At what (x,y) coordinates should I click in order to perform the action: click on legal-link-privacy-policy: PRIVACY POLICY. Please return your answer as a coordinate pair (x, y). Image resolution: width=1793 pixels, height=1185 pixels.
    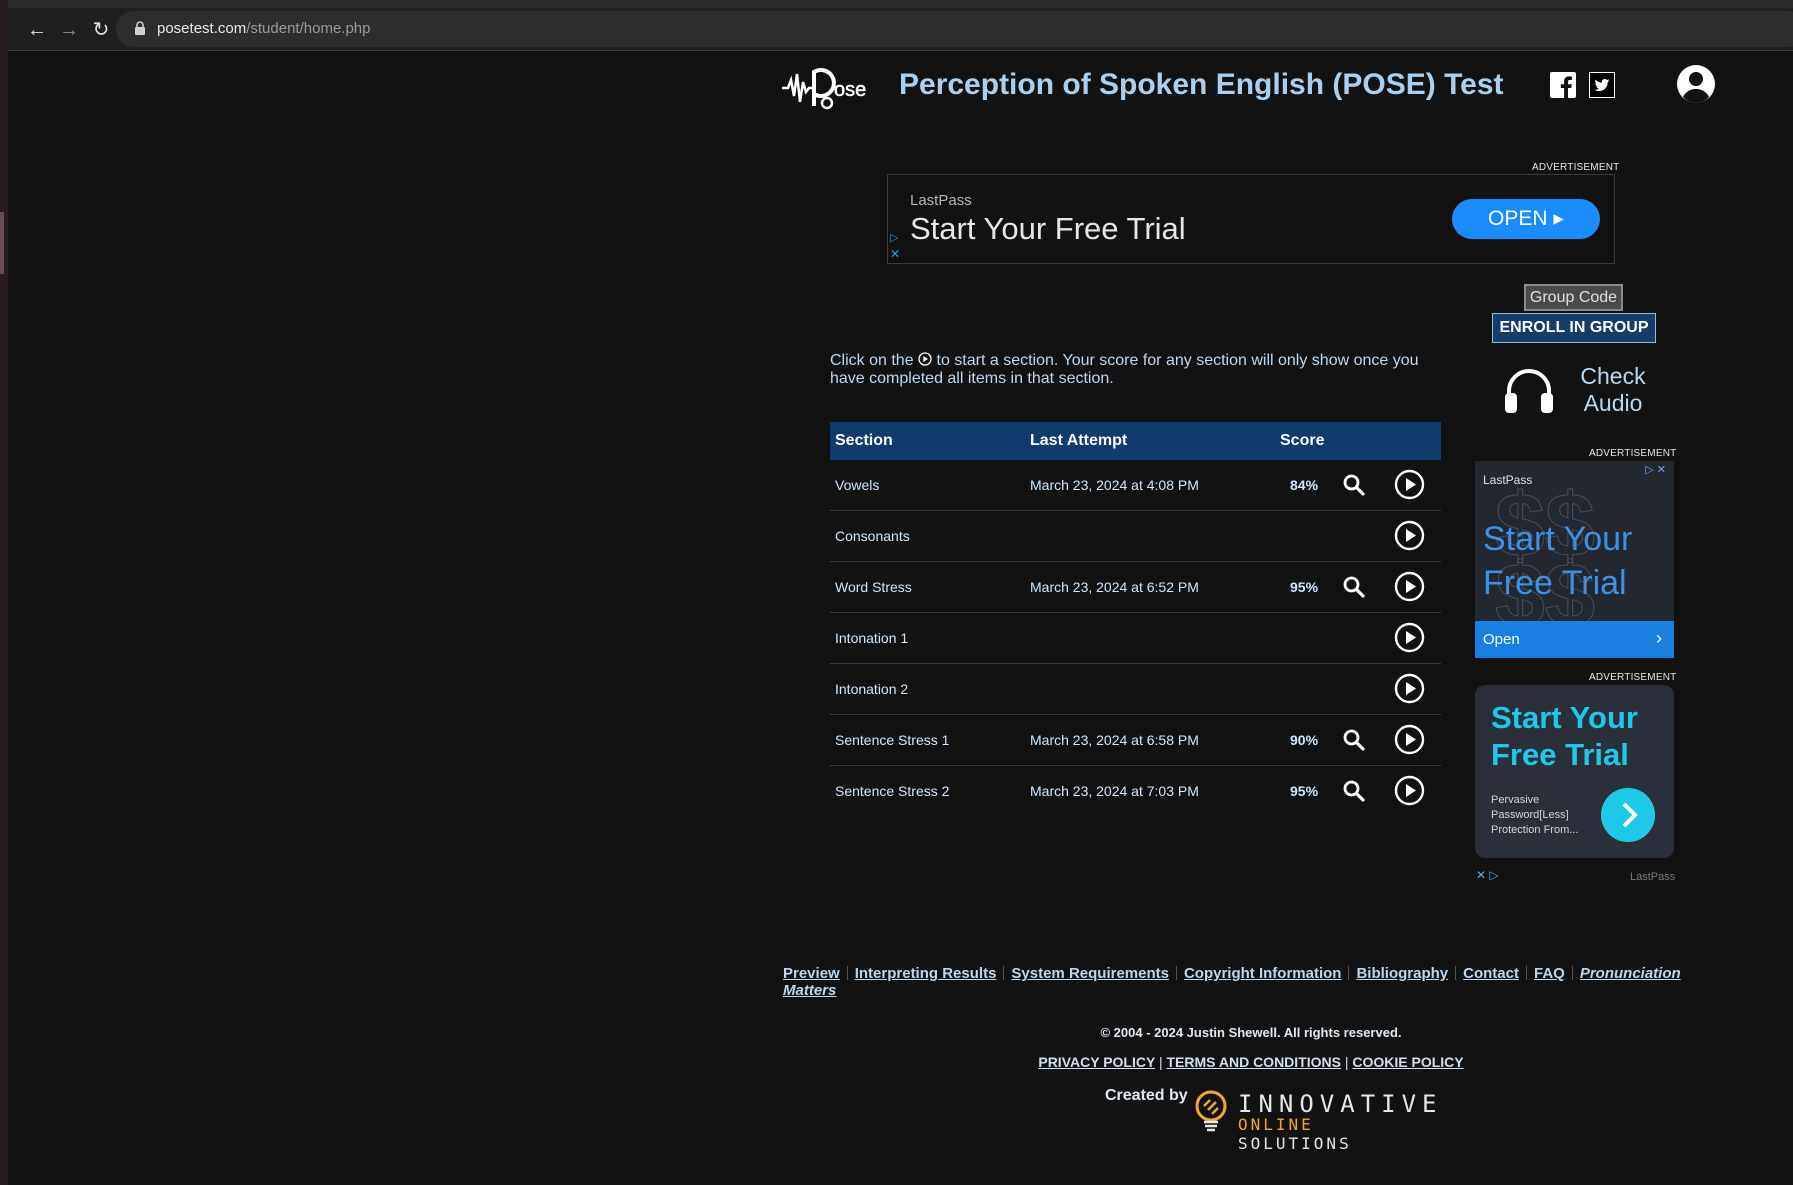
    Looking at the image, I should click on (1096, 1062).